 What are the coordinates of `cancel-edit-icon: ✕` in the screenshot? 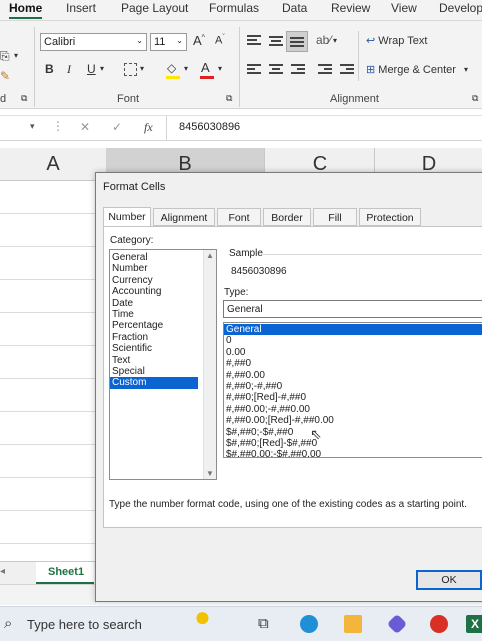 It's located at (85, 127).